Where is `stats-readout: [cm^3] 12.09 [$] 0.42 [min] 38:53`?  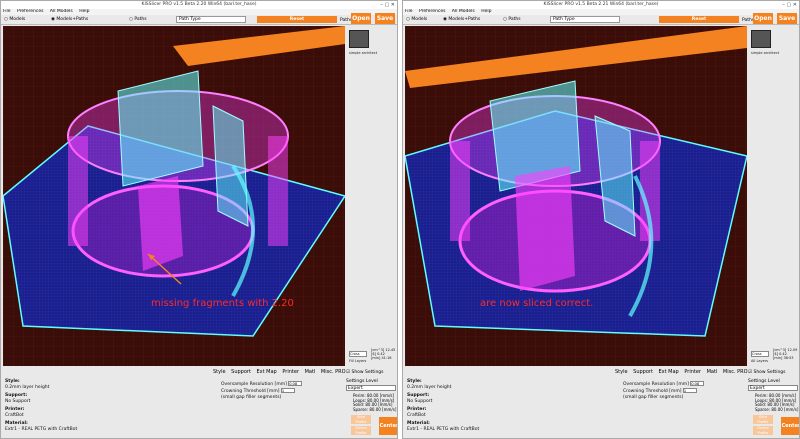 stats-readout: [cm^3] 12.09 [$] 0.42 [min] 38:53 is located at coordinates (785, 354).